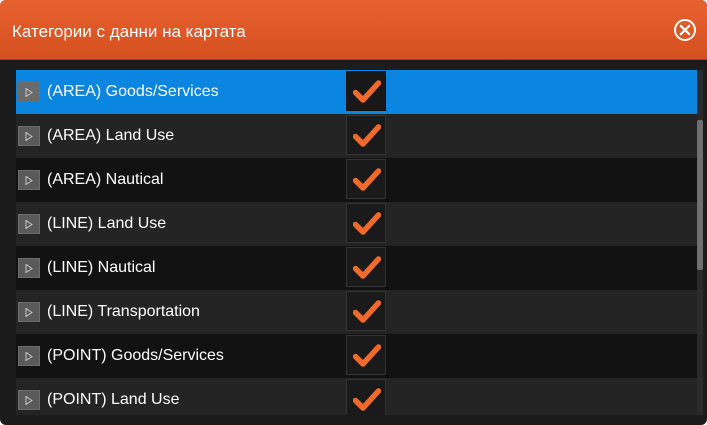  Describe the element at coordinates (133, 91) in the screenshot. I see `list-item-label: (AREA) Goods/Services` at that location.